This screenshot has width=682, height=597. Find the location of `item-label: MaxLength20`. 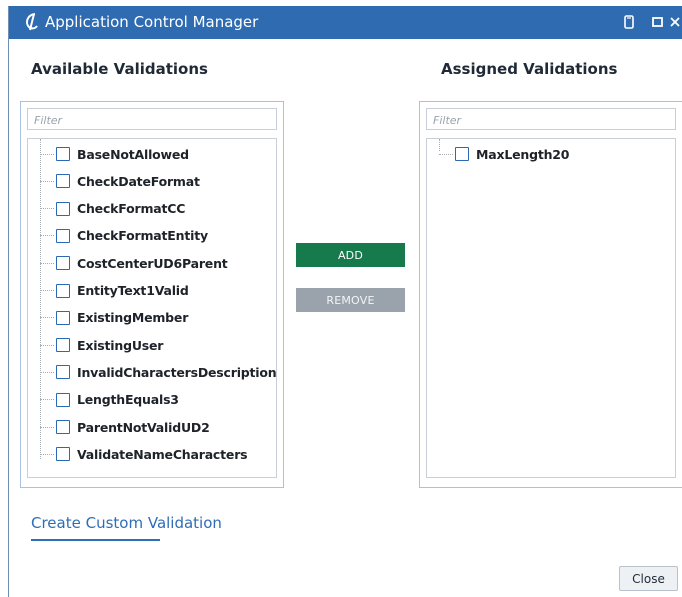

item-label: MaxLength20 is located at coordinates (523, 154).